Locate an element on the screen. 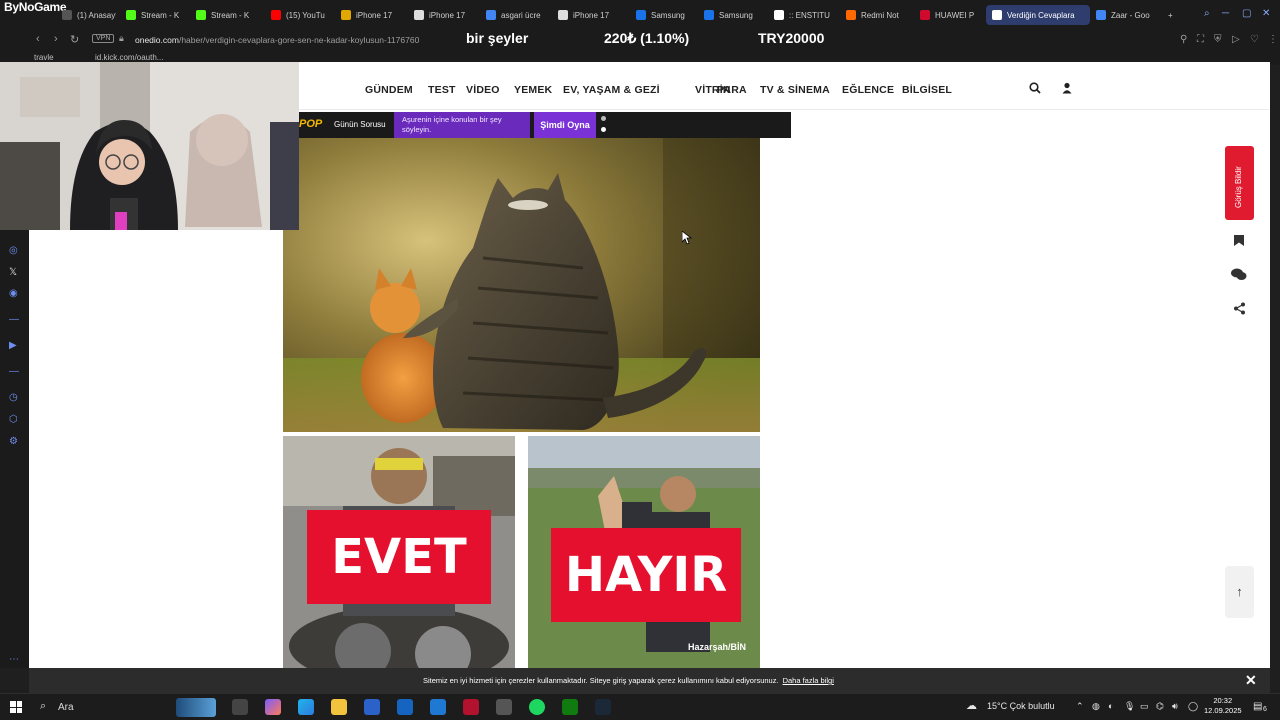 This screenshot has height=720, width=1280. tab-label: HUAWEI P is located at coordinates (955, 15).